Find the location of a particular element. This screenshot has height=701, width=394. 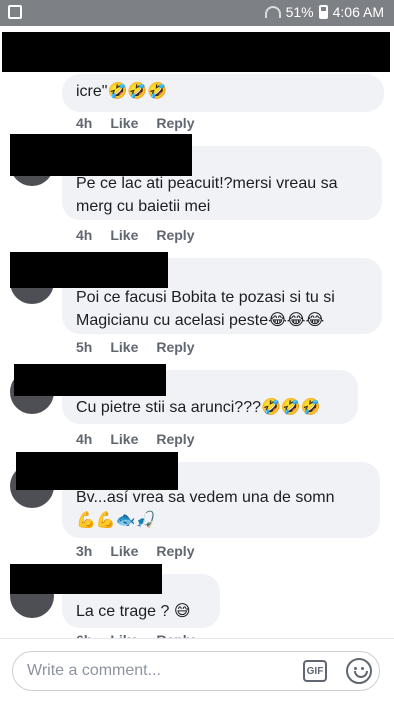

comment-input: Write a comment... GIF is located at coordinates (196, 671).